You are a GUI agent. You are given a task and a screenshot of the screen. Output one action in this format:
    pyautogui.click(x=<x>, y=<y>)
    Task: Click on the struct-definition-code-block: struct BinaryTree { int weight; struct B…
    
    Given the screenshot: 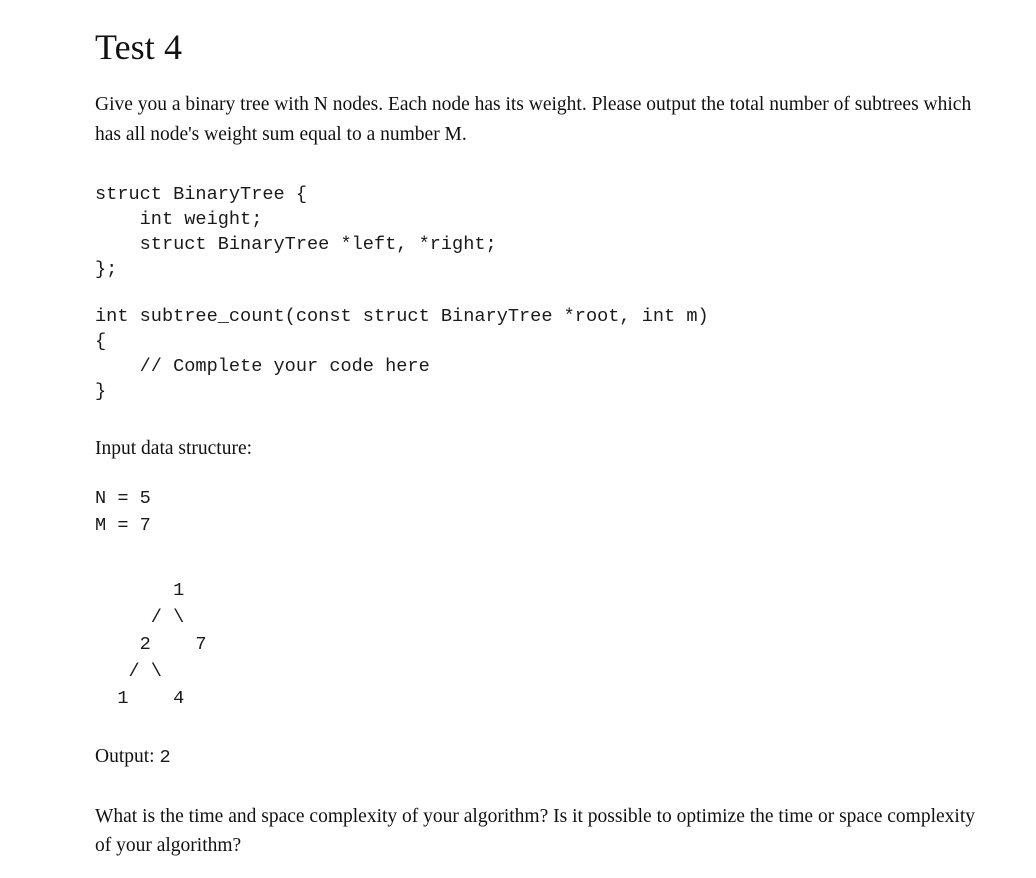 What is the action you would take?
    pyautogui.click(x=296, y=231)
    